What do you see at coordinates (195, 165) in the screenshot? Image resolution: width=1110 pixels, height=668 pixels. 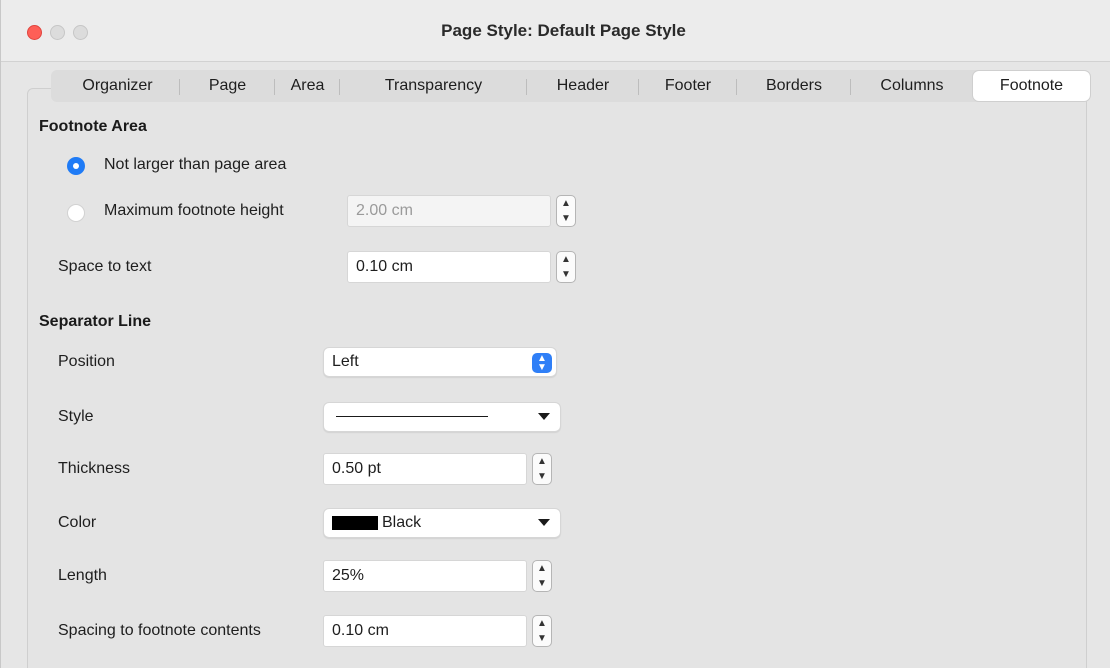 I see `not-larger-label: Not larger than page area` at bounding box center [195, 165].